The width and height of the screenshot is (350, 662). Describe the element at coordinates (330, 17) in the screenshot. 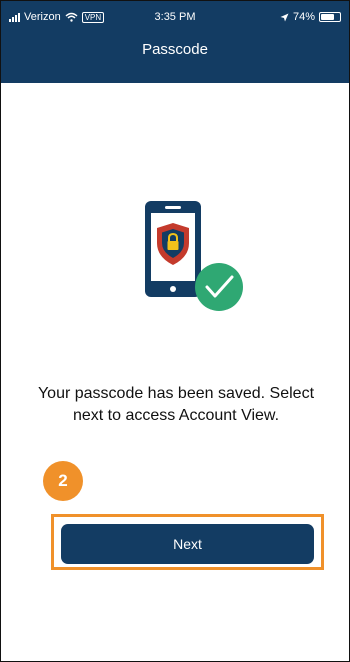

I see `battery-icon` at that location.